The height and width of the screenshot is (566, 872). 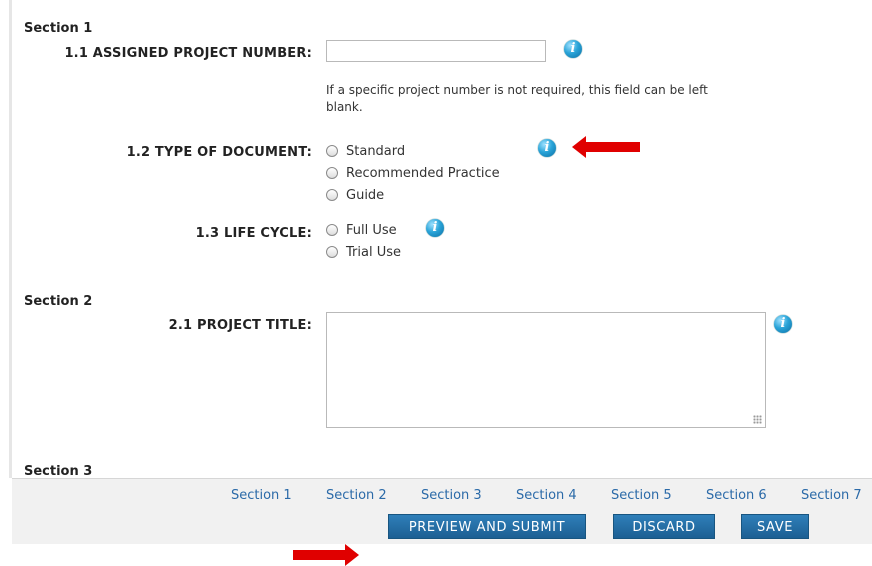 What do you see at coordinates (436, 51) in the screenshot?
I see `assigned-project-number-input` at bounding box center [436, 51].